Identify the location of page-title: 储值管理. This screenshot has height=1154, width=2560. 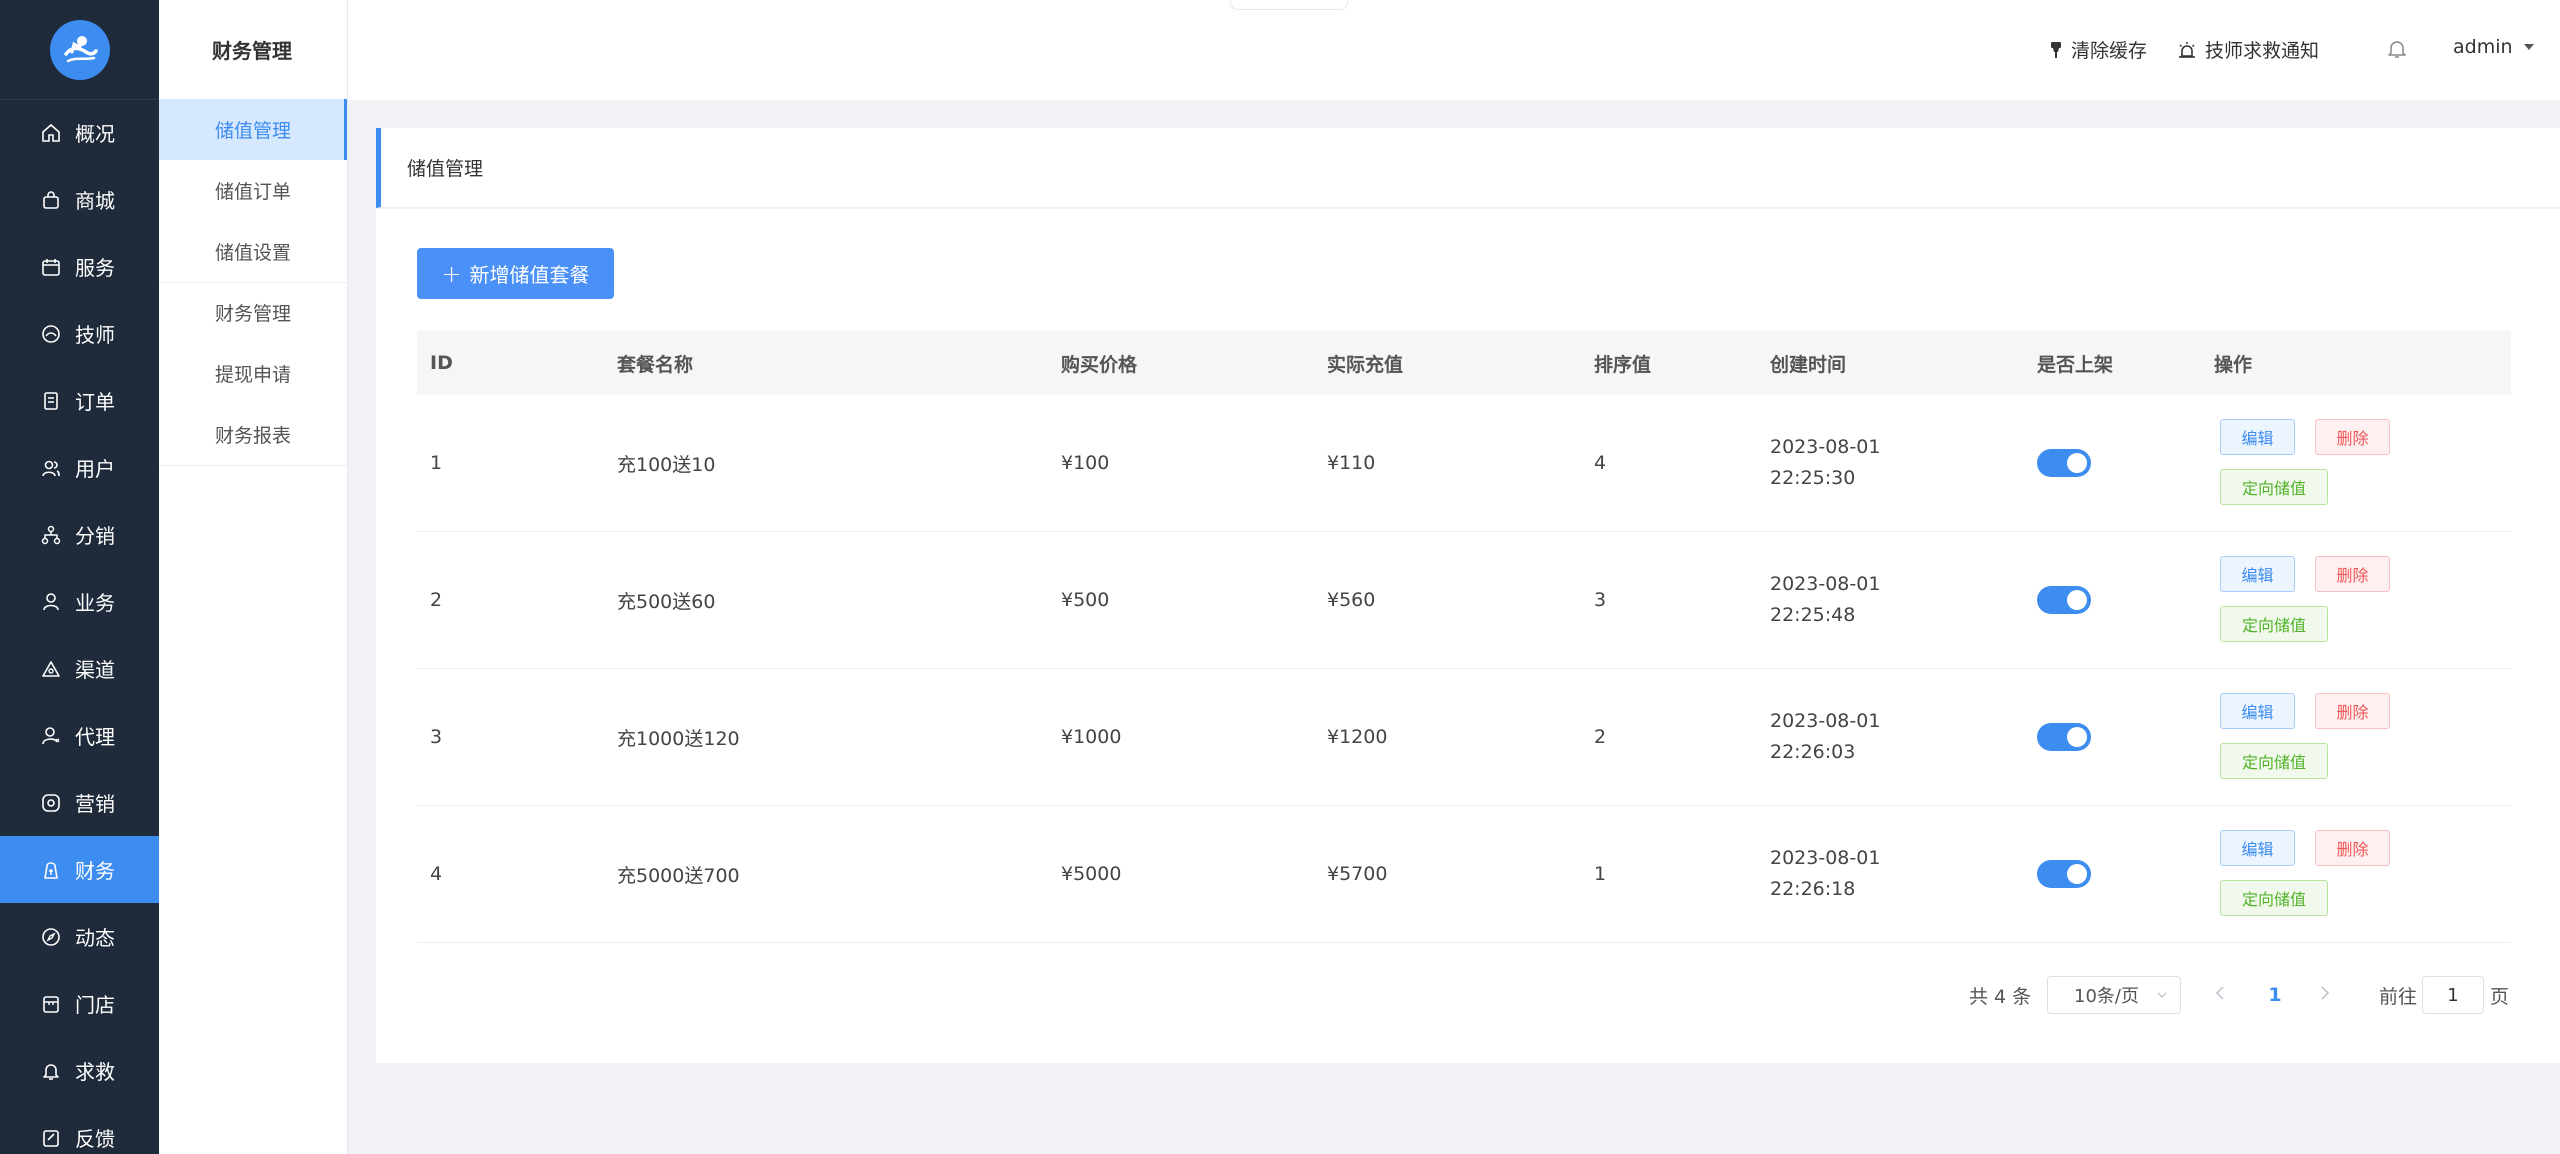
(1468, 168).